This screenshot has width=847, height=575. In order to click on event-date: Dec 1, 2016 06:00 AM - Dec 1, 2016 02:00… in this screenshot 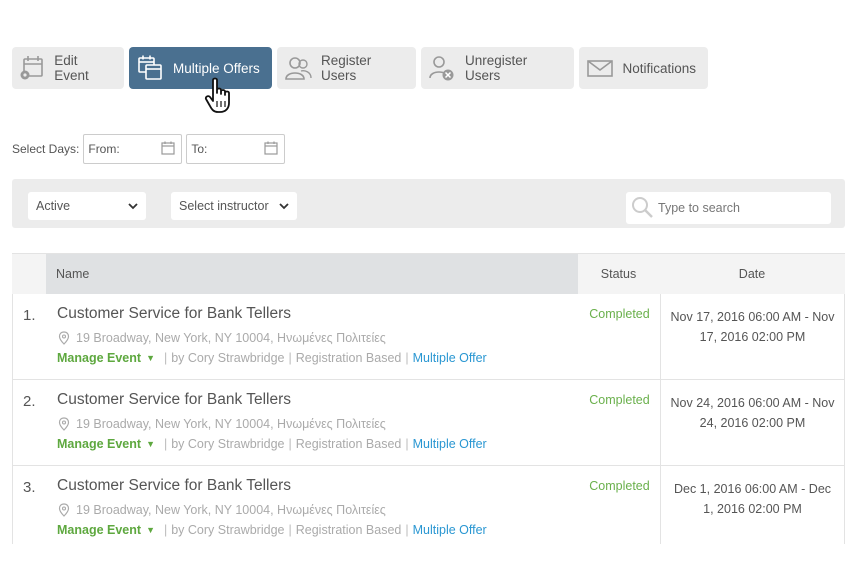, I will do `click(752, 505)`.